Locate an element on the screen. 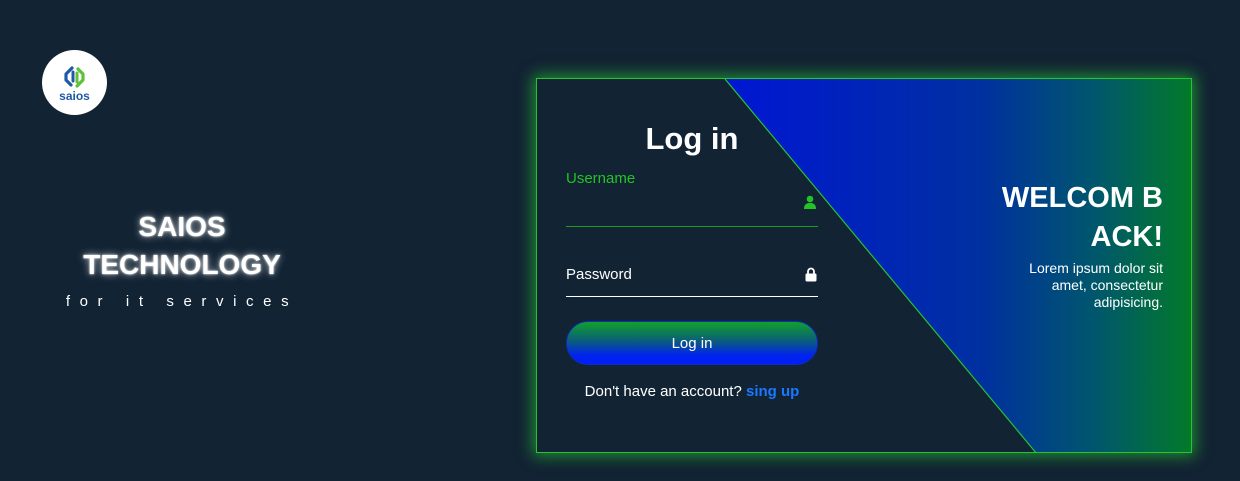 Image resolution: width=1240 pixels, height=481 pixels. username-label: Username is located at coordinates (601, 178).